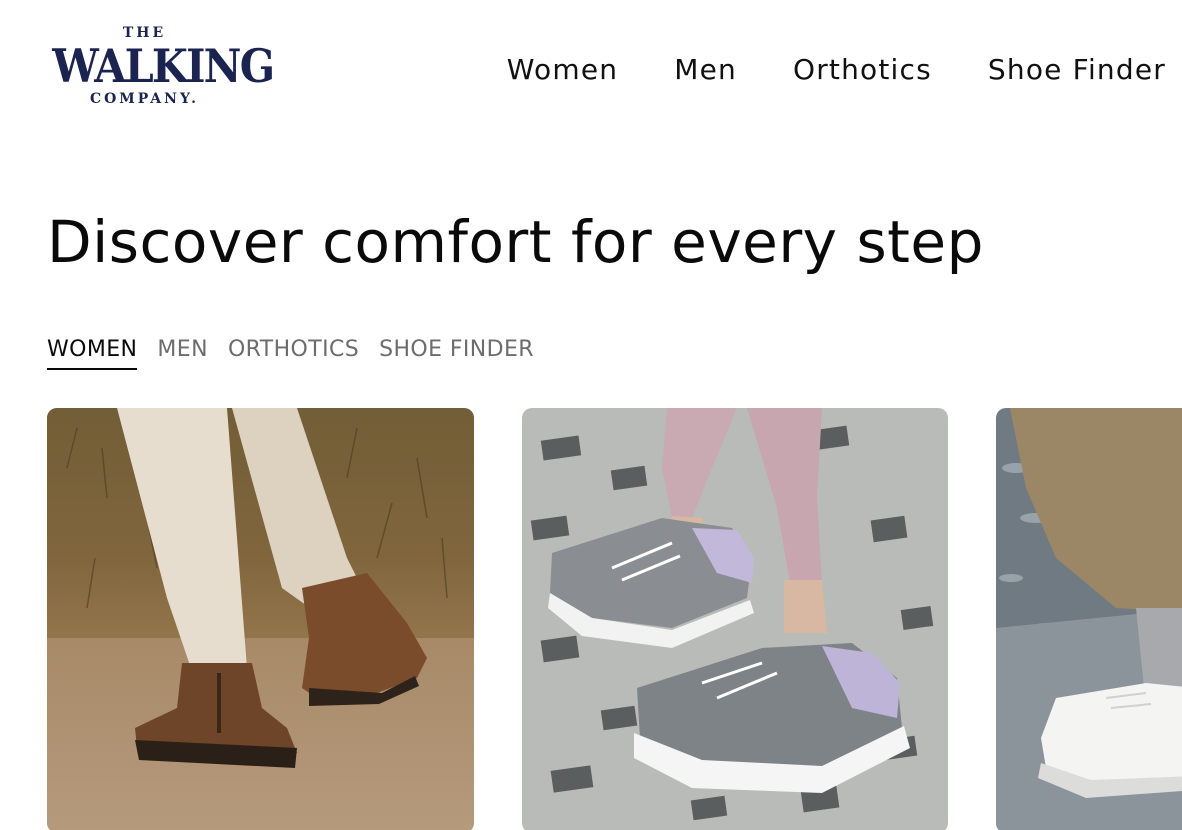 This screenshot has width=1182, height=830. I want to click on category-tabs: WOMEN MEN ORTHOTICS SHOE FINDER, so click(290, 352).